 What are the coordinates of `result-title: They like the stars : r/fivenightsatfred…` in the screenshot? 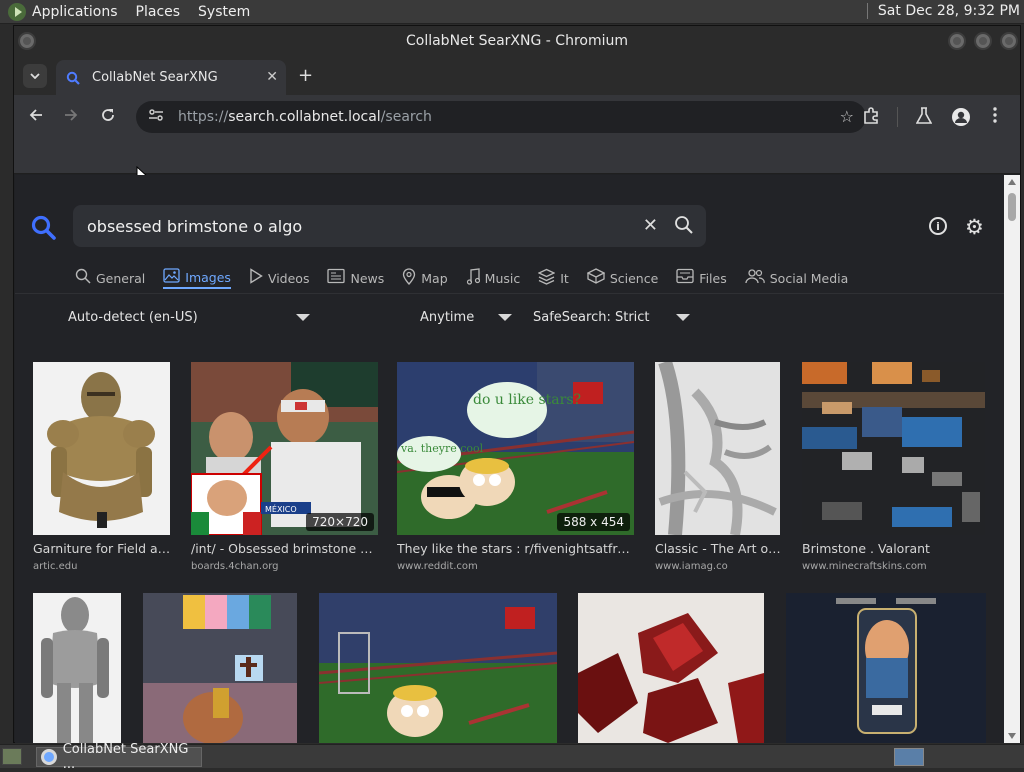 It's located at (517, 548).